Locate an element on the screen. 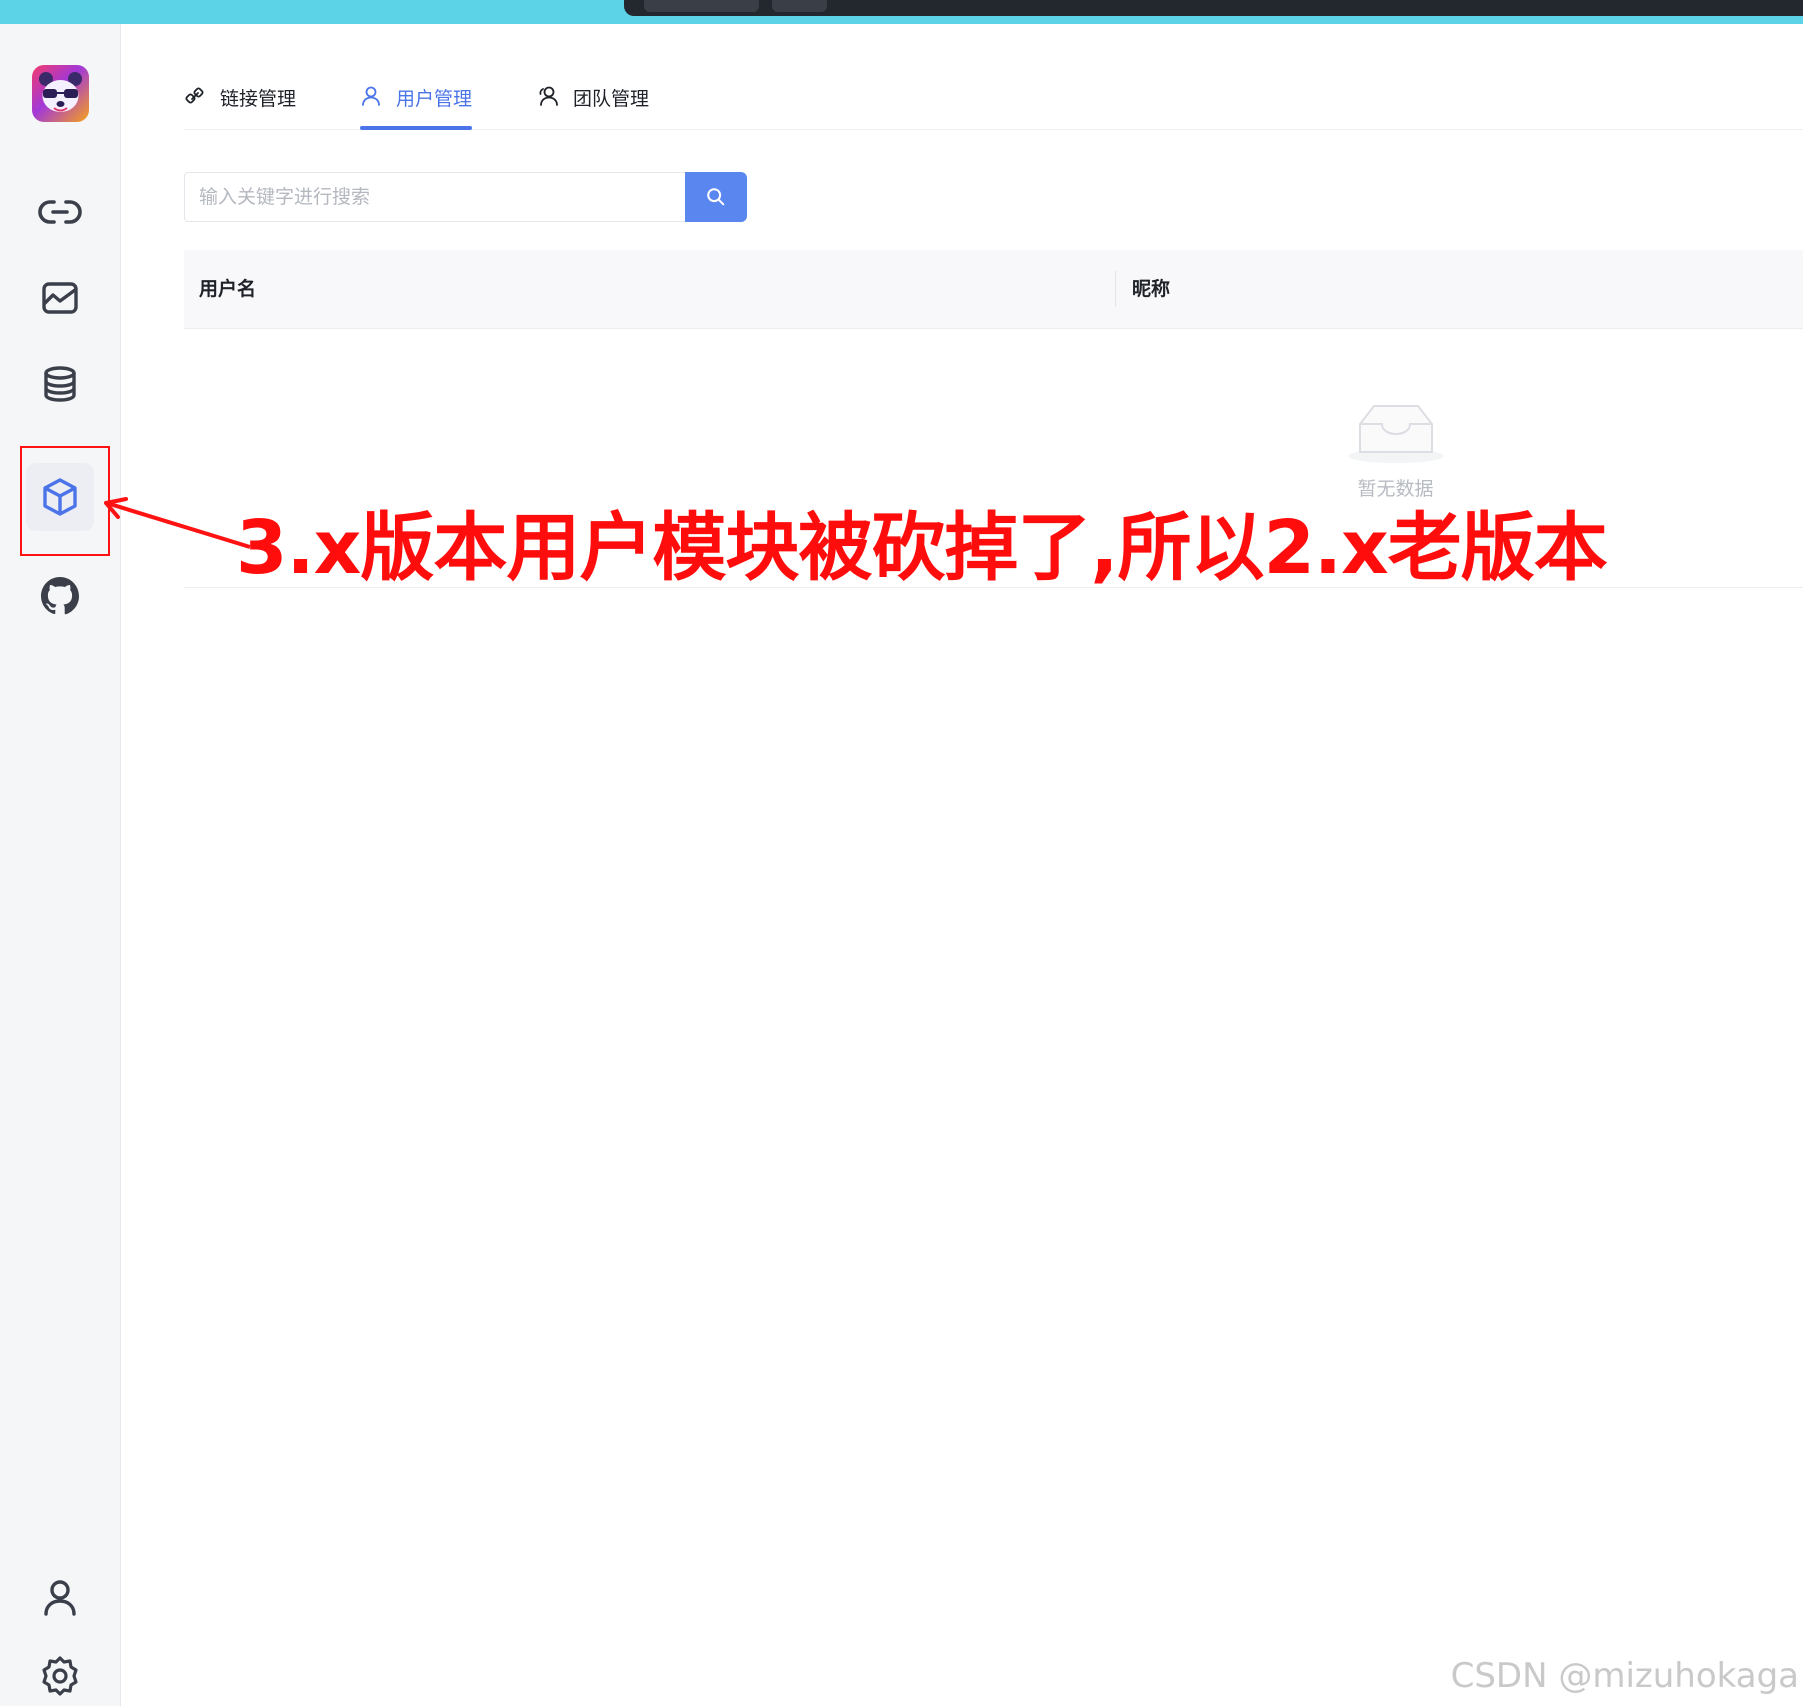 The width and height of the screenshot is (1803, 1706). browser-tab-strip is located at coordinates (1213, 8).